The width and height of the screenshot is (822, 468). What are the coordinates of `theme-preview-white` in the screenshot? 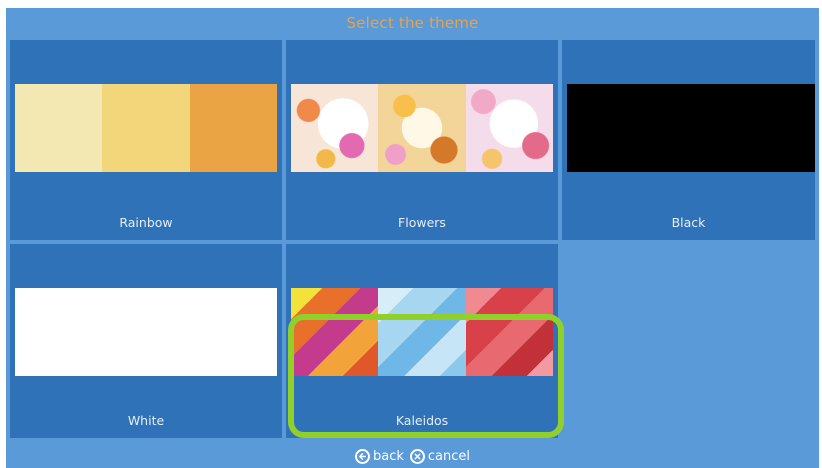 It's located at (146, 332).